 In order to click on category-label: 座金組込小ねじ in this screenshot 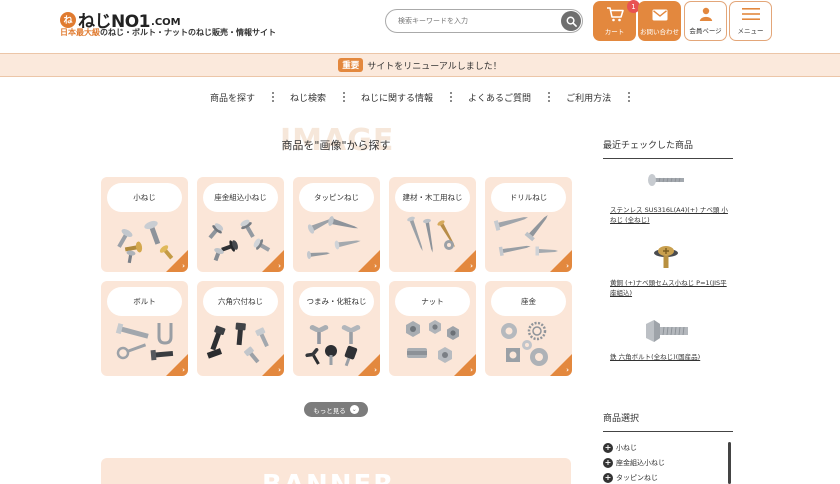, I will do `click(240, 197)`.